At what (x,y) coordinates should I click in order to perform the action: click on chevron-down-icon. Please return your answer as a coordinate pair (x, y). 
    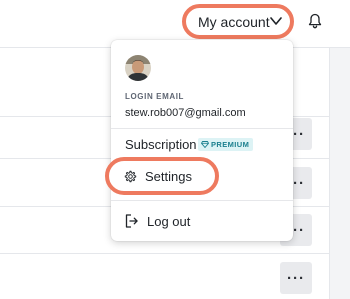
    Looking at the image, I should click on (276, 21).